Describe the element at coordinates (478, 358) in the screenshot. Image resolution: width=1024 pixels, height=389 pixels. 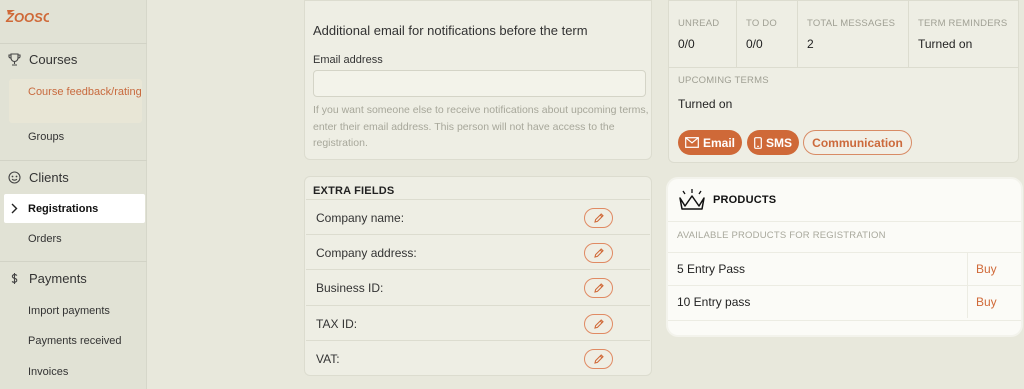
I see `extra-field-row: VAT:` at that location.